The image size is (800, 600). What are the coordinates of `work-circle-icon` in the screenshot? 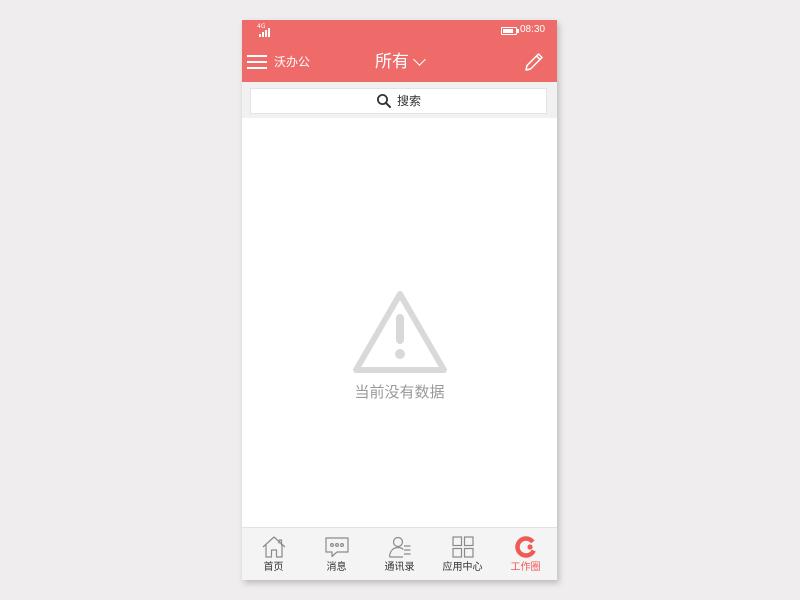 It's located at (525, 547).